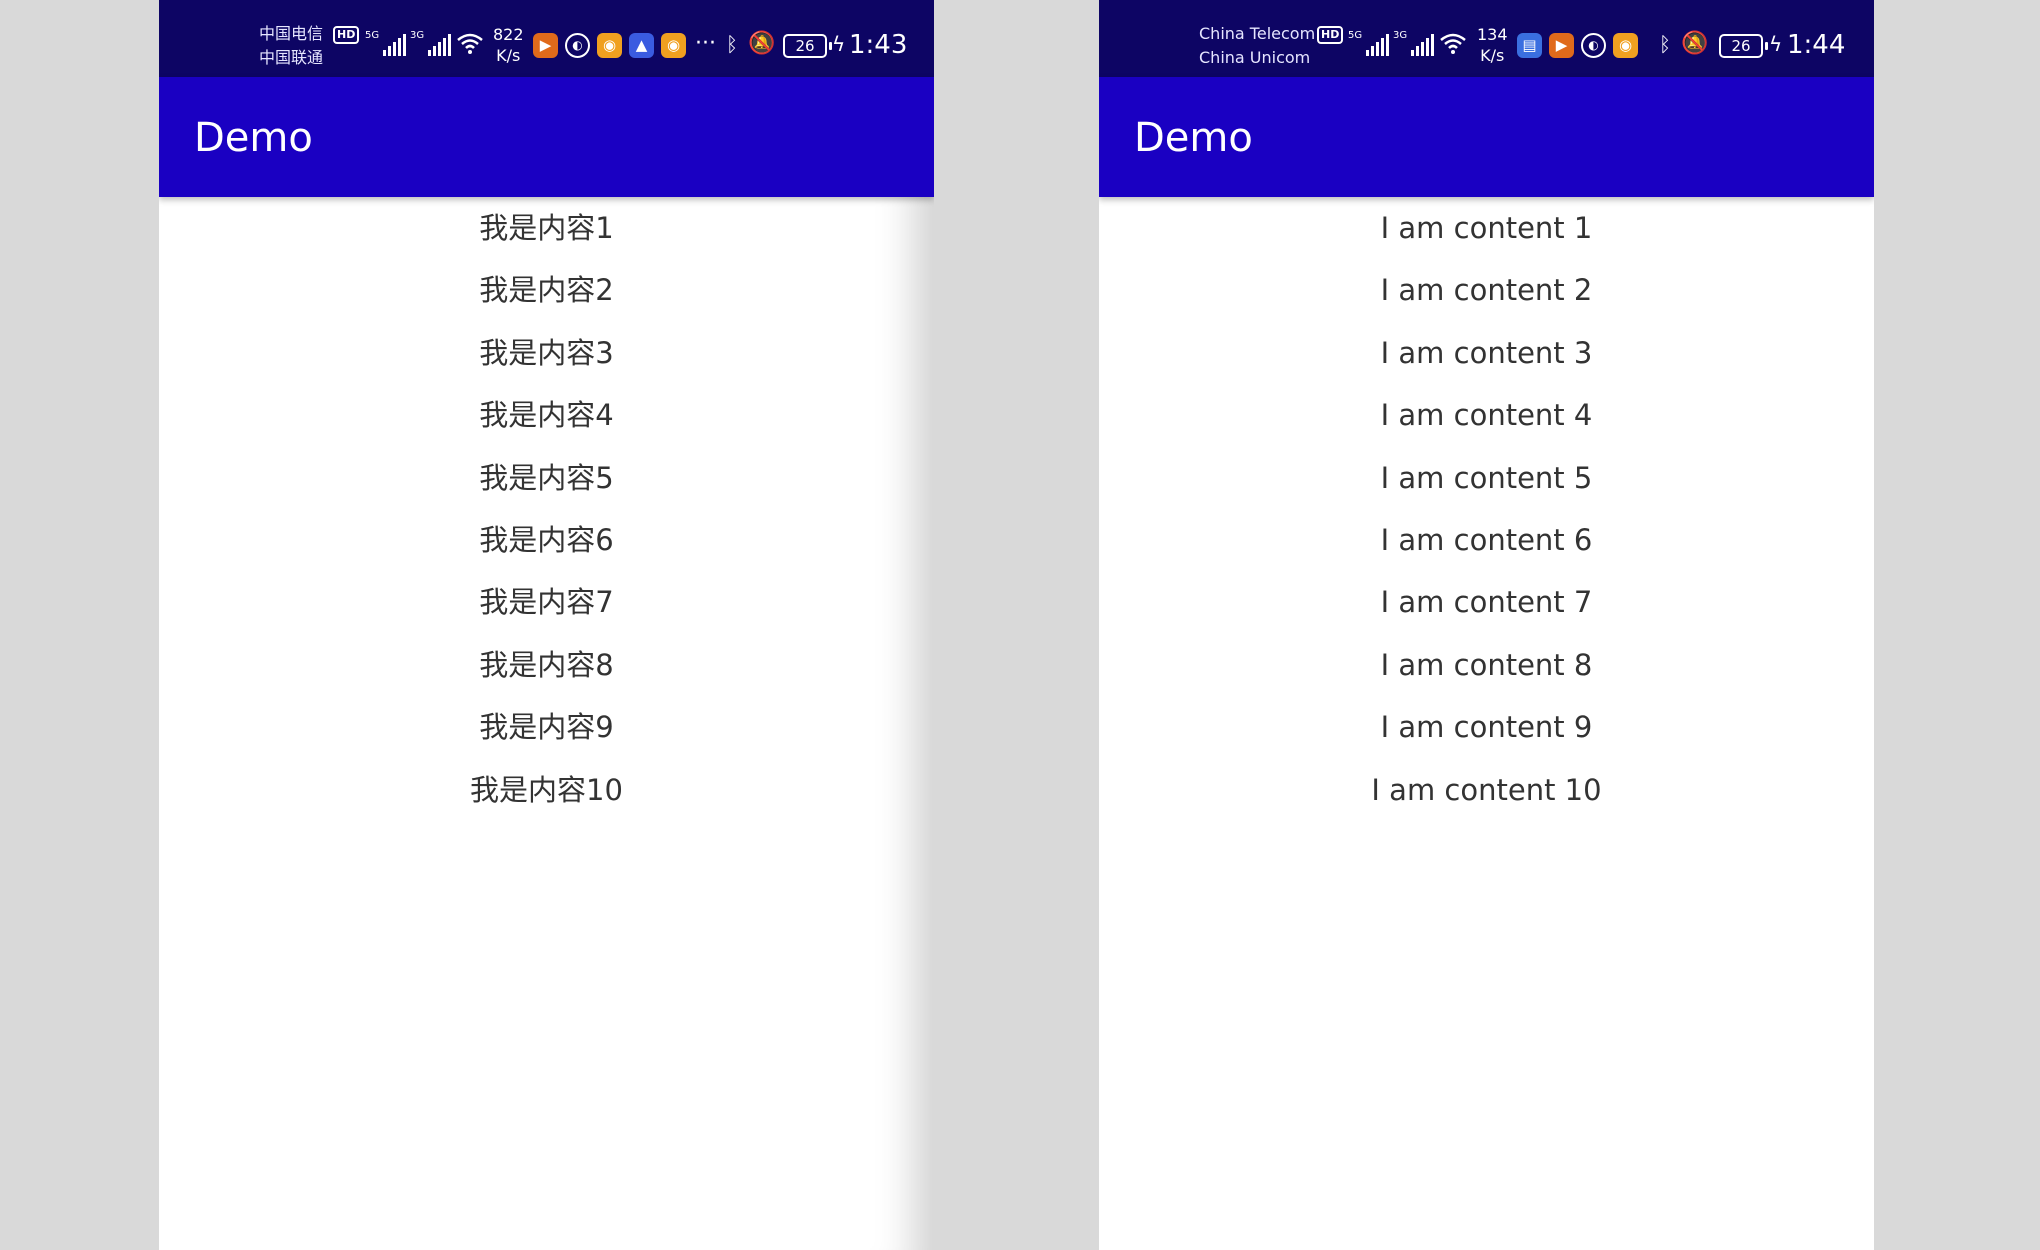 Image resolution: width=2040 pixels, height=1250 pixels. I want to click on list-item: 我是内容4, so click(546, 415).